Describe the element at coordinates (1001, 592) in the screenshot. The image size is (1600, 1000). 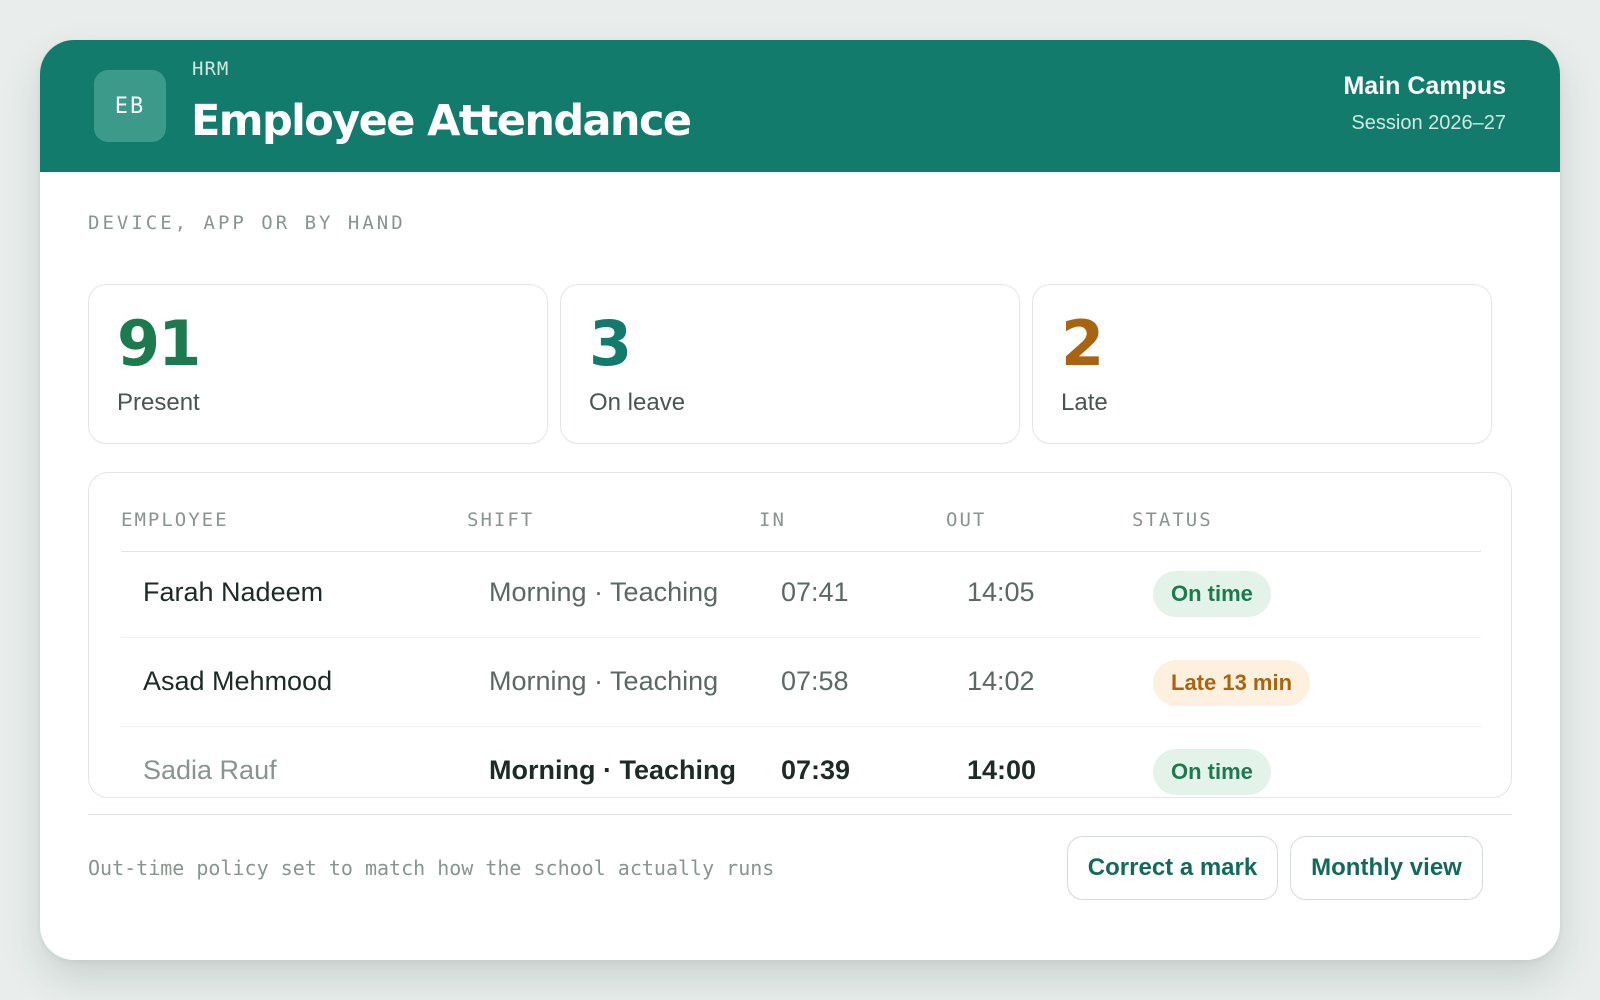
I see `time-out-cell: 14:05` at that location.